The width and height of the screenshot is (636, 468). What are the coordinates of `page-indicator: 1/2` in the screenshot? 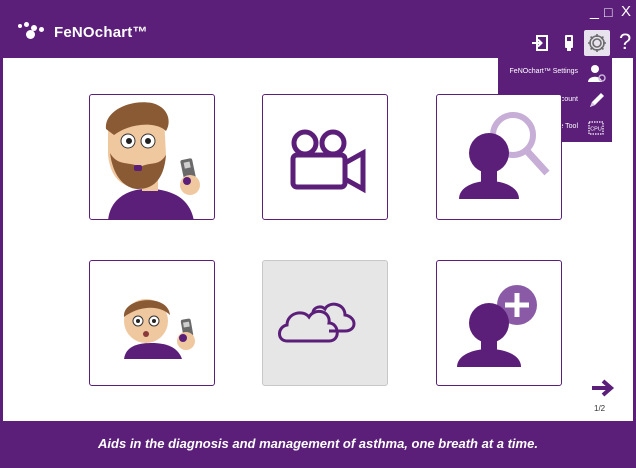 It's located at (600, 408).